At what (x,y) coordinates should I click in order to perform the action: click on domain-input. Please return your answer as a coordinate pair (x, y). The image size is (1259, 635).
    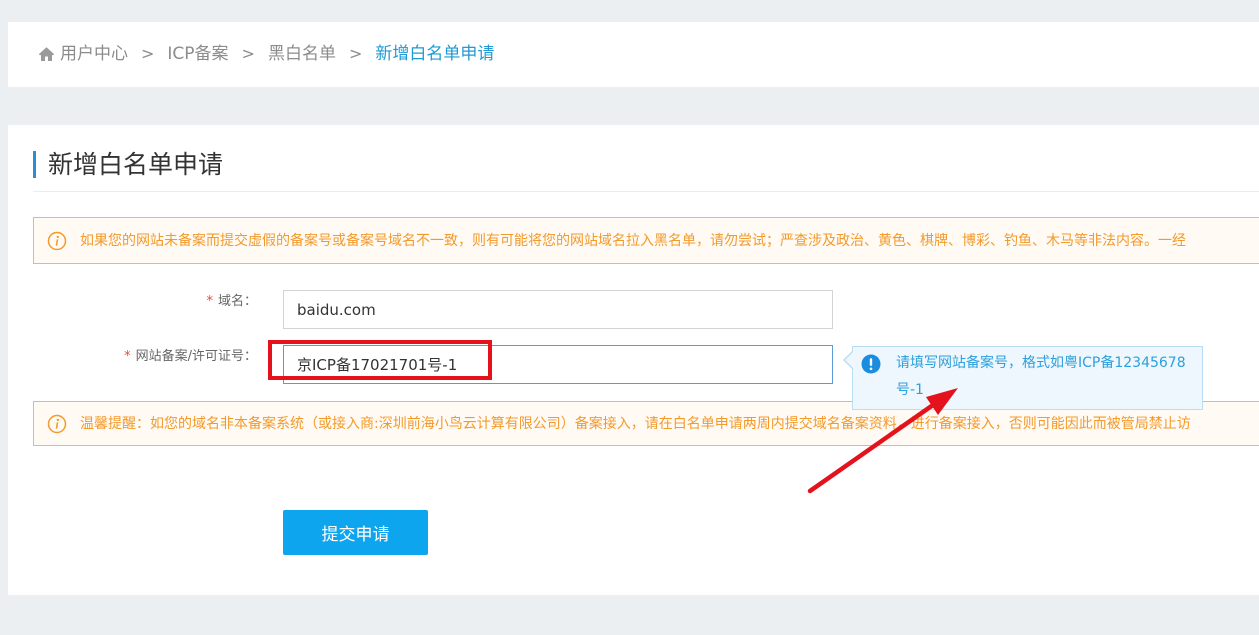
    Looking at the image, I should click on (558, 309).